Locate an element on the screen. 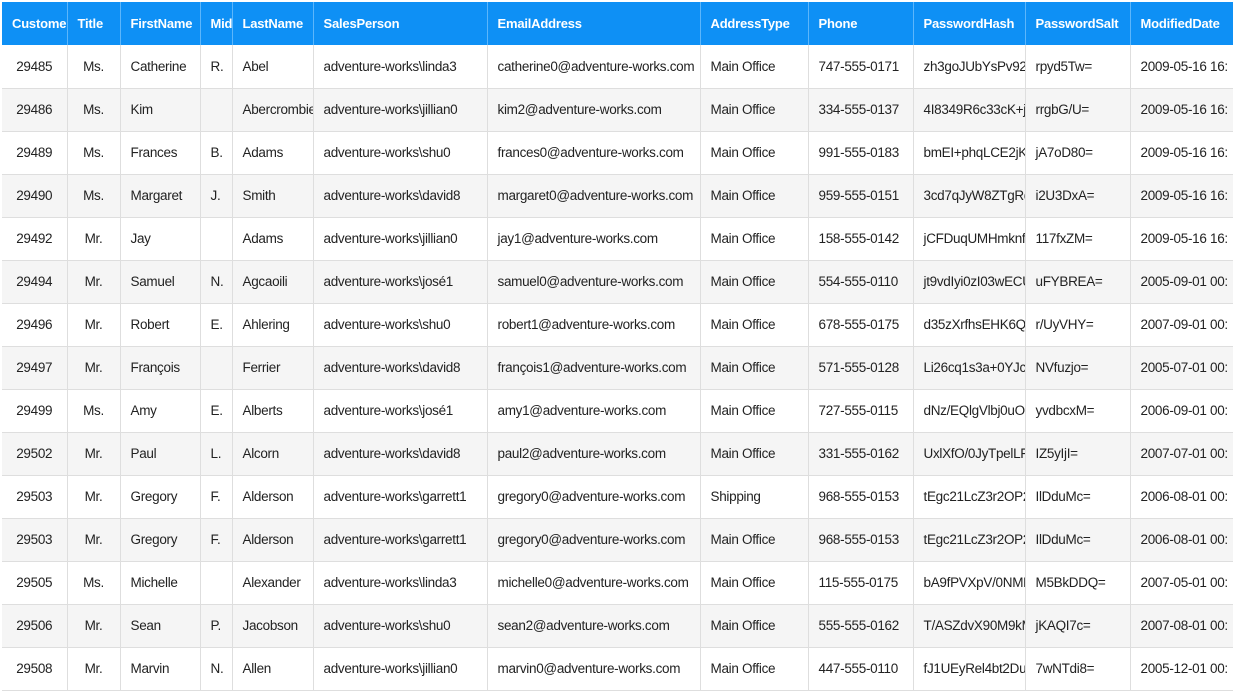 The height and width of the screenshot is (692, 1233). cell-passwordsalt: 7wNTdi8= is located at coordinates (1078, 669).